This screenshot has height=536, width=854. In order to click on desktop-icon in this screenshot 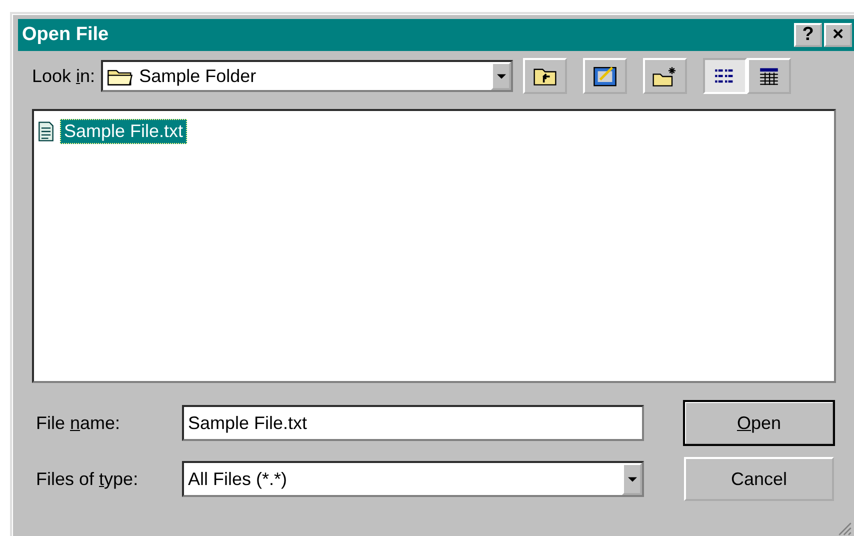, I will do `click(605, 76)`.